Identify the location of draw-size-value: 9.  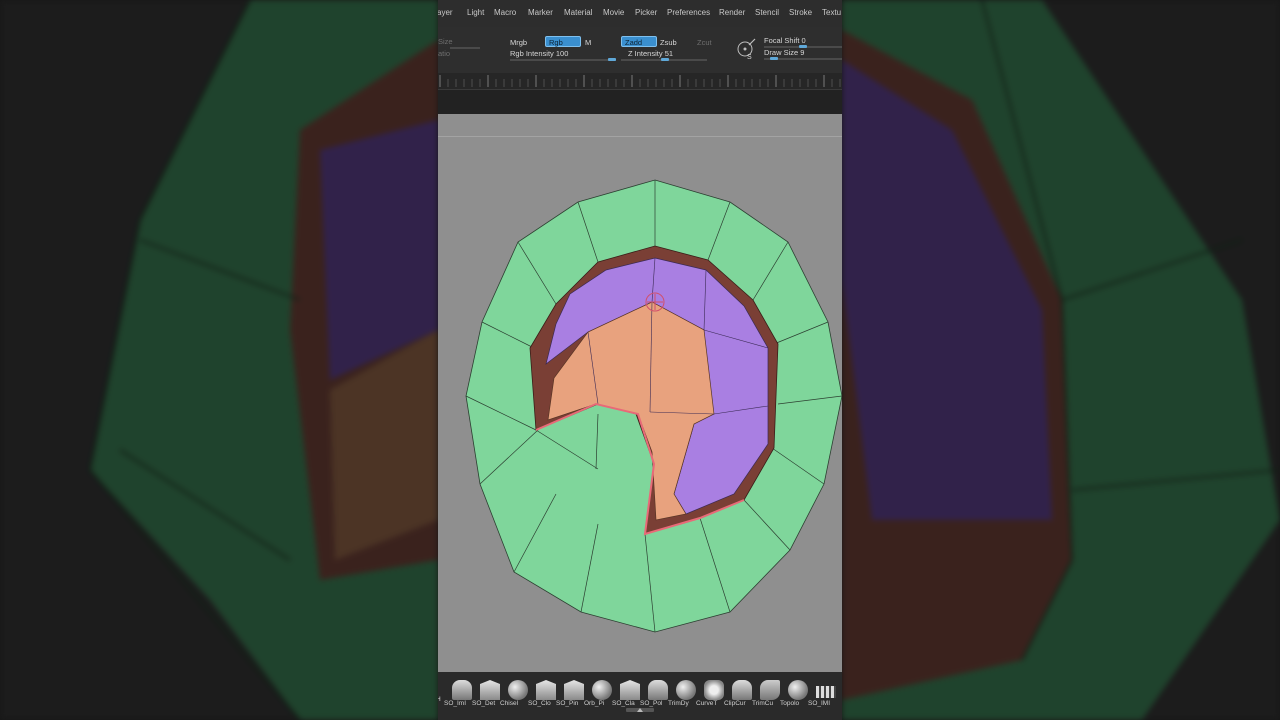
(802, 52).